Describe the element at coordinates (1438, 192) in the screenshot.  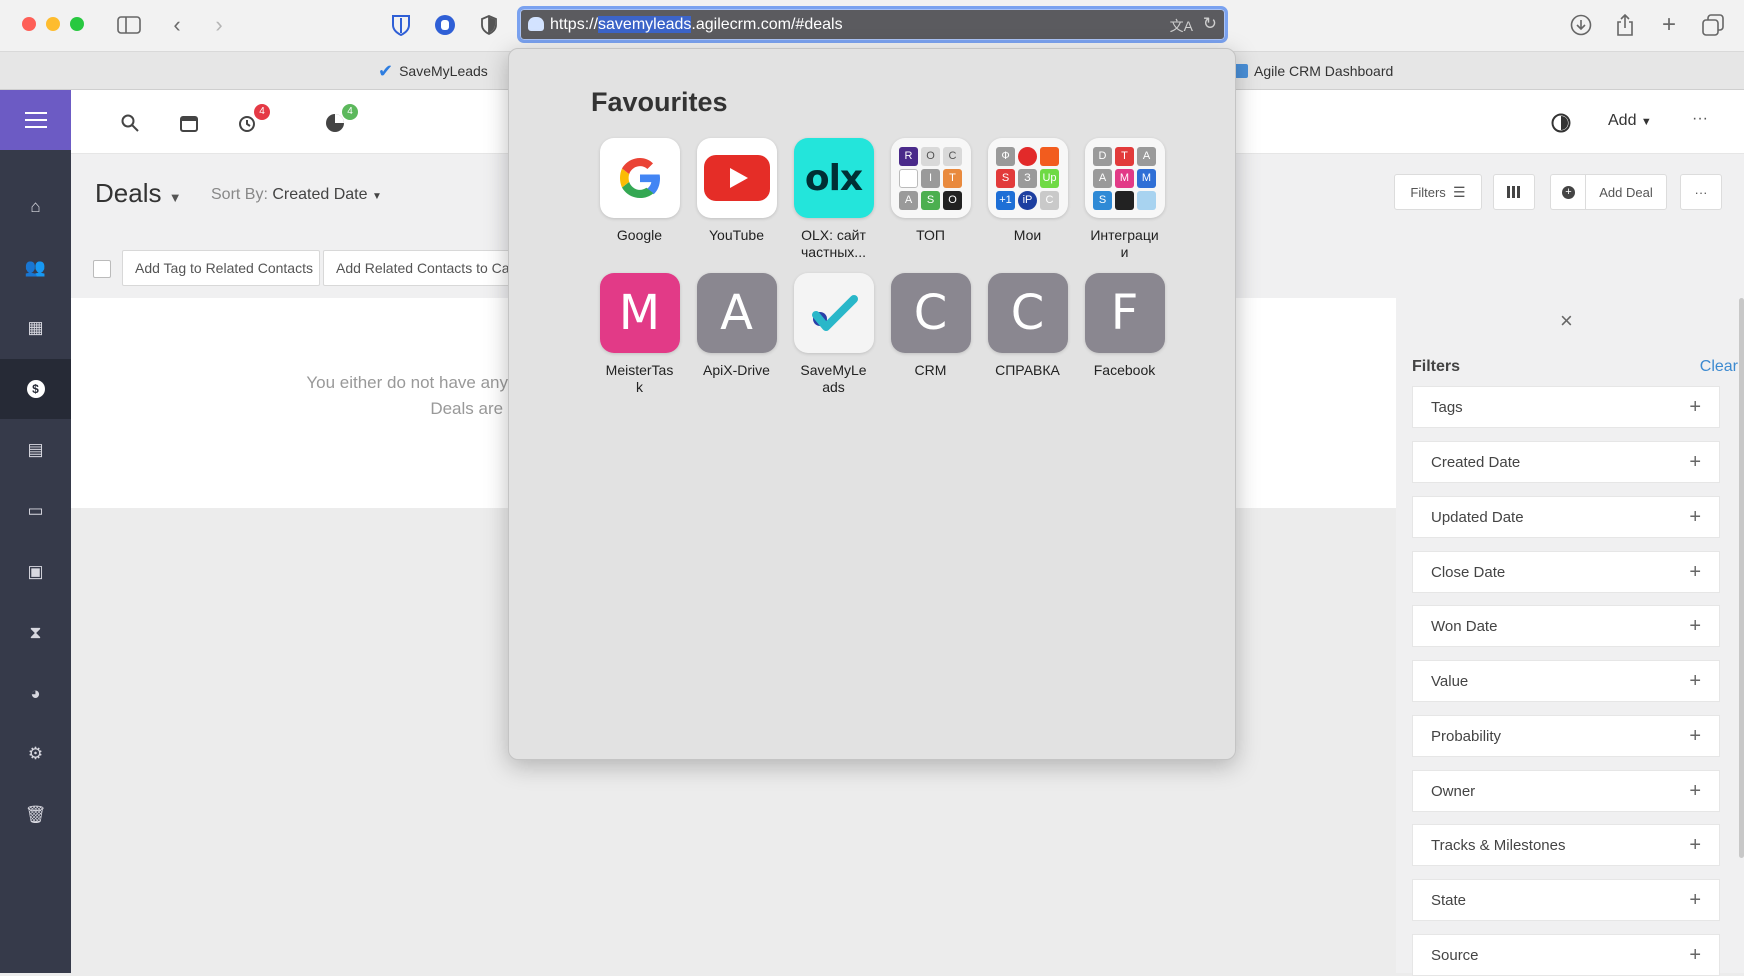
I see `filters-button: Filters ☰` at that location.